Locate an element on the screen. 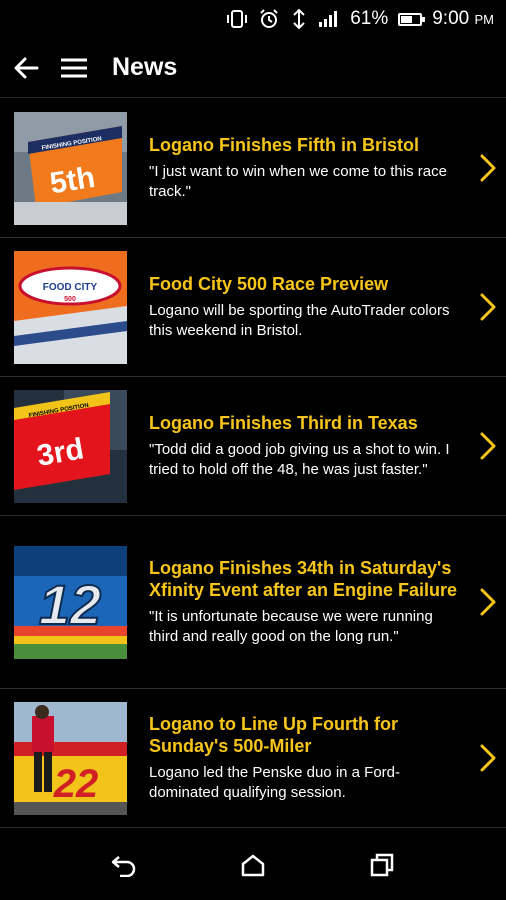 The height and width of the screenshot is (900, 506). news-headline: Logano Finishes Third in Texas is located at coordinates (283, 423).